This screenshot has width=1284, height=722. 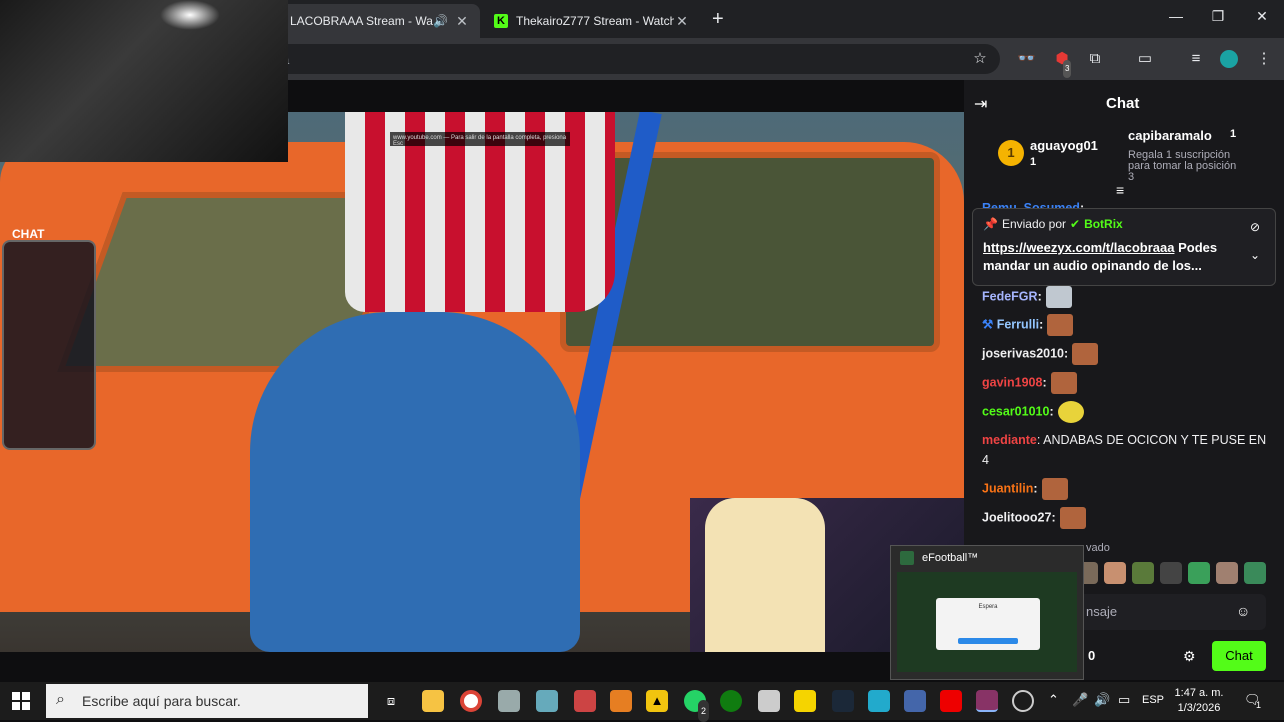 What do you see at coordinates (1145, 59) in the screenshot?
I see `reading-mode-icon: ▭` at bounding box center [1145, 59].